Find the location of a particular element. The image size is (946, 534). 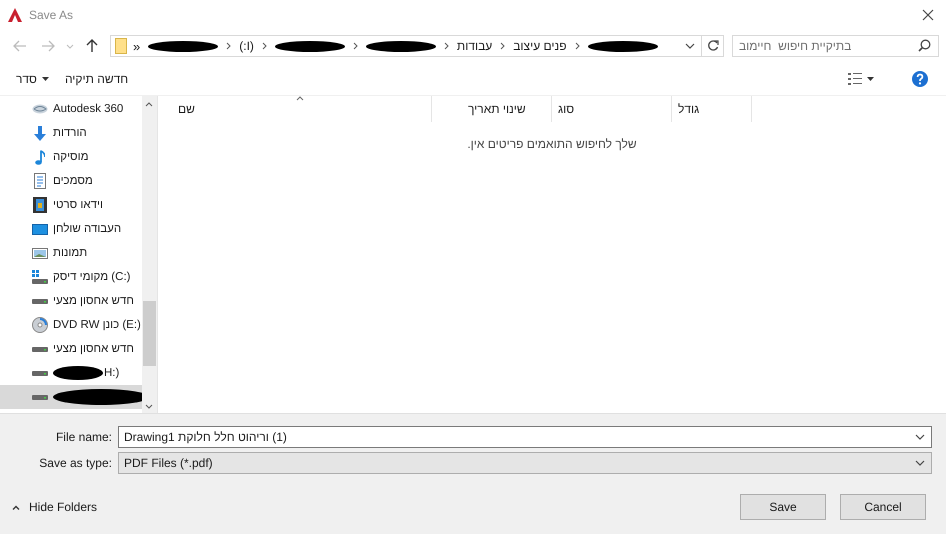

breadcrumb: פנים עיצוב is located at coordinates (540, 46).